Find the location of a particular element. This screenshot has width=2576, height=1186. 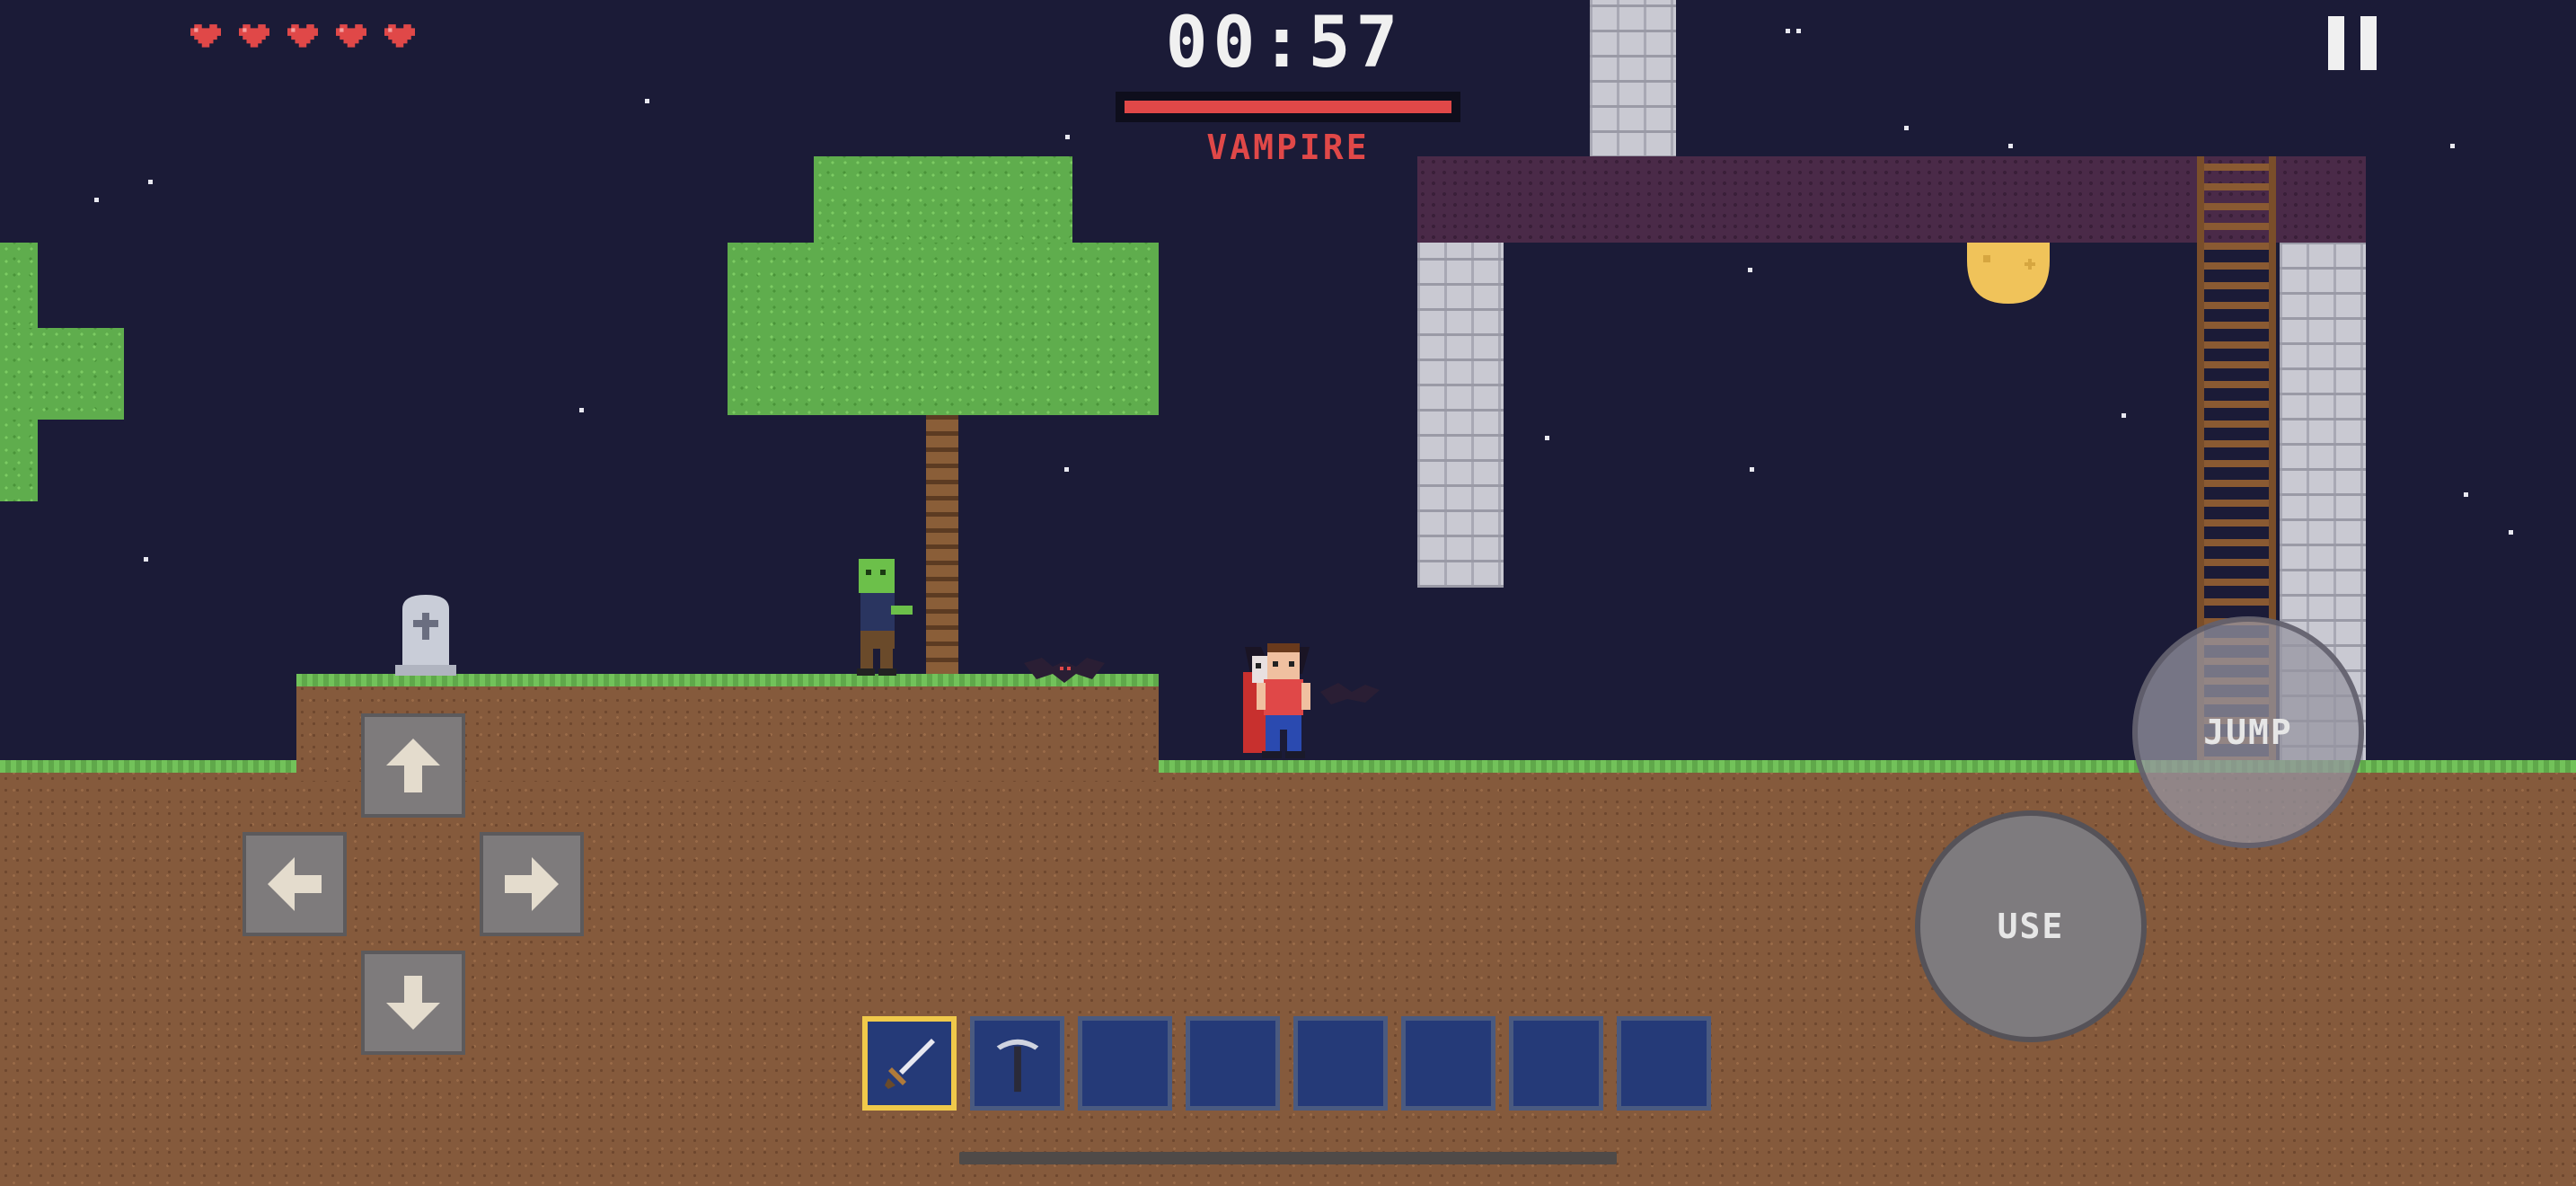

arrow-down-icon is located at coordinates (413, 1003).